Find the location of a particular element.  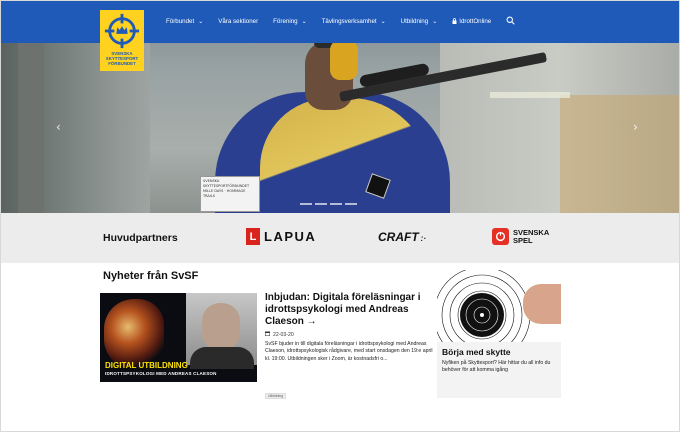

image-title: DIGITAL UTBILDNING is located at coordinates (146, 365).